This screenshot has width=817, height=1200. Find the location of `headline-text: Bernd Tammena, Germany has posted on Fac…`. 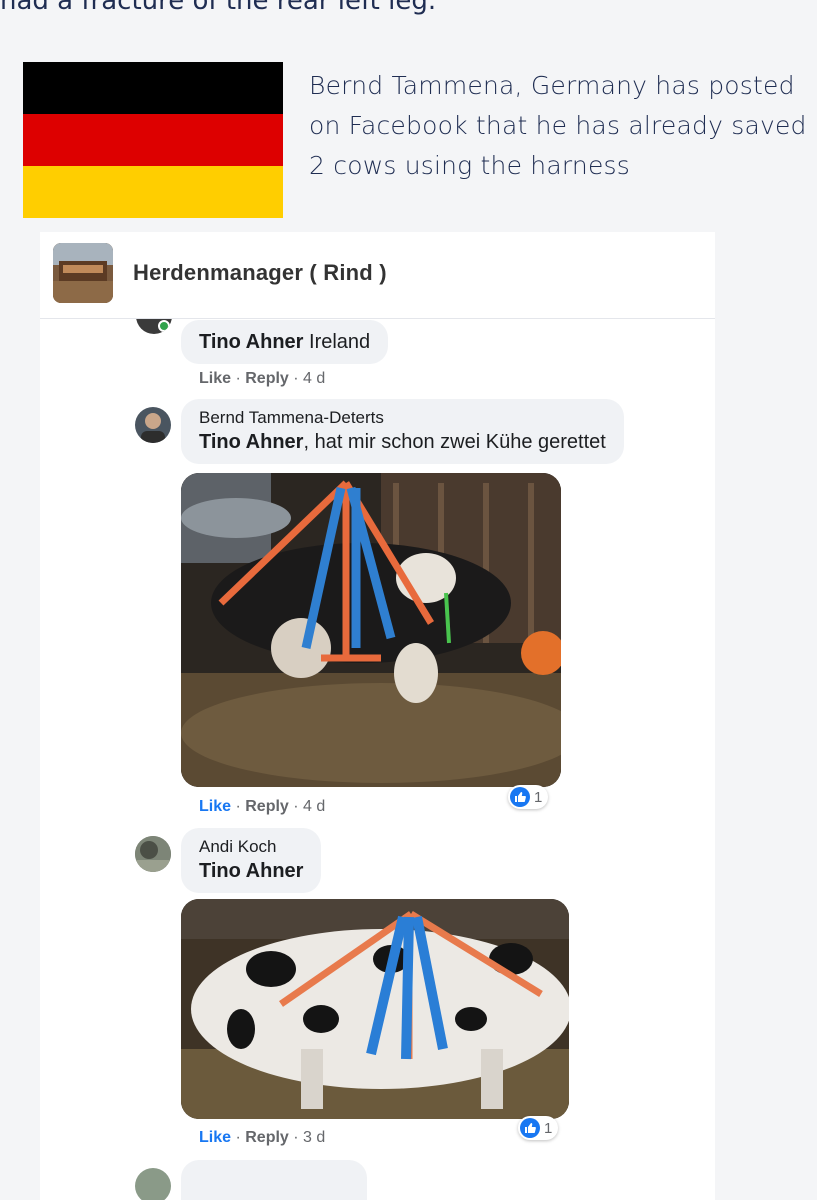

headline-text: Bernd Tammena, Germany has posted on Fac… is located at coordinates (558, 125).